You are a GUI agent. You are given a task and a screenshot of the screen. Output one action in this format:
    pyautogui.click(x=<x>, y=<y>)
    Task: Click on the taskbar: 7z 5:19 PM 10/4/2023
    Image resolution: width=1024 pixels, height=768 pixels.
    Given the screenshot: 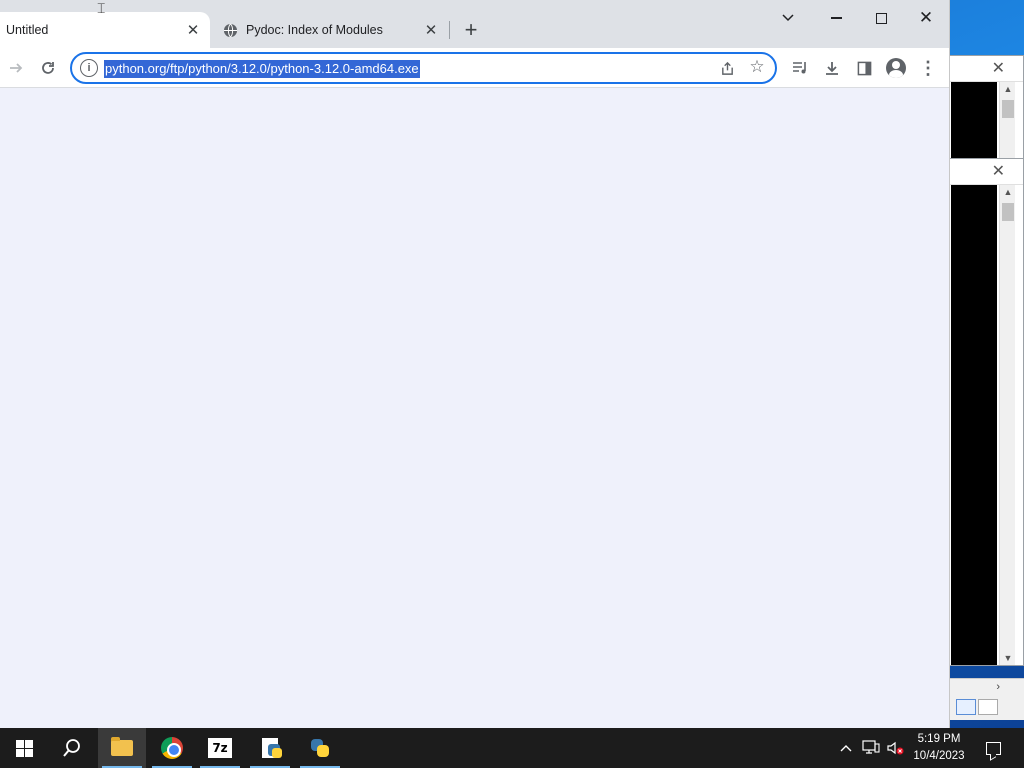 What is the action you would take?
    pyautogui.click(x=512, y=748)
    